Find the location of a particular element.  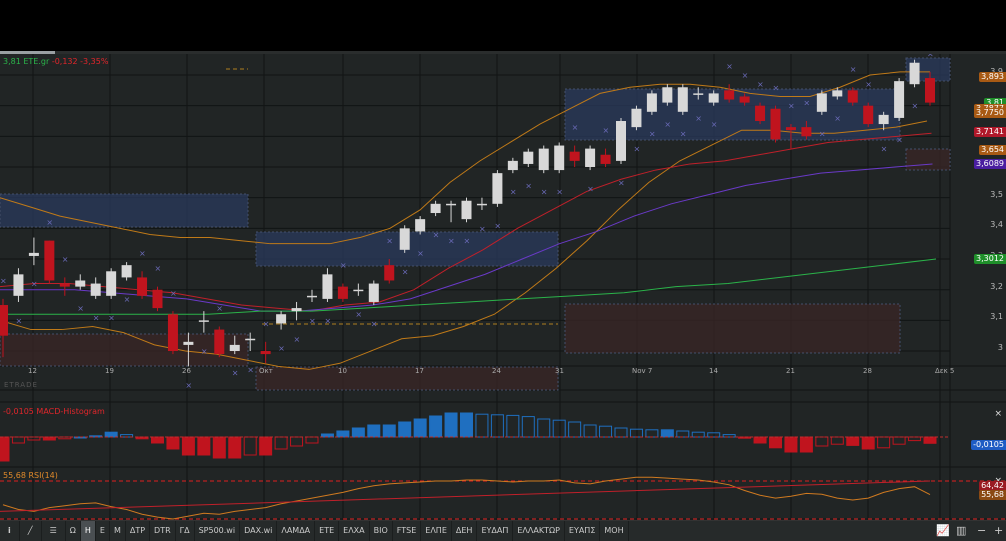

info-icon: i is located at coordinates (10, 531).